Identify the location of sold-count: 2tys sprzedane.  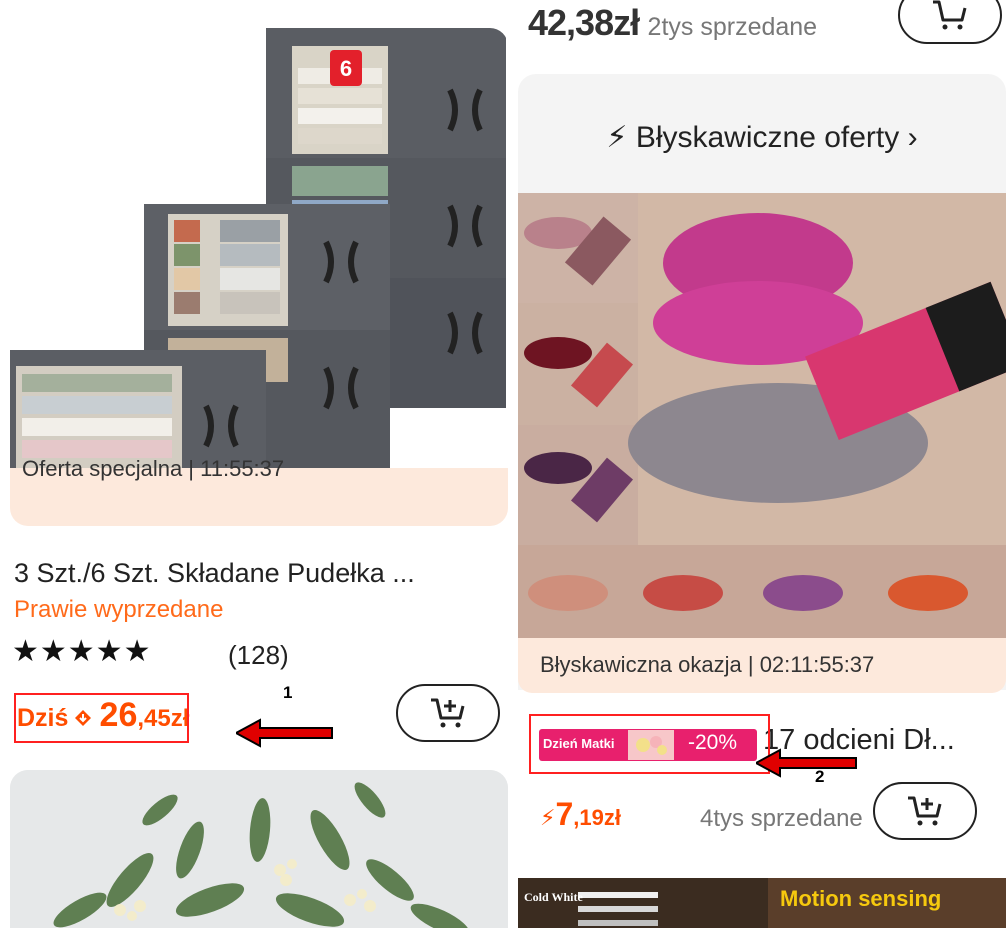
(732, 27).